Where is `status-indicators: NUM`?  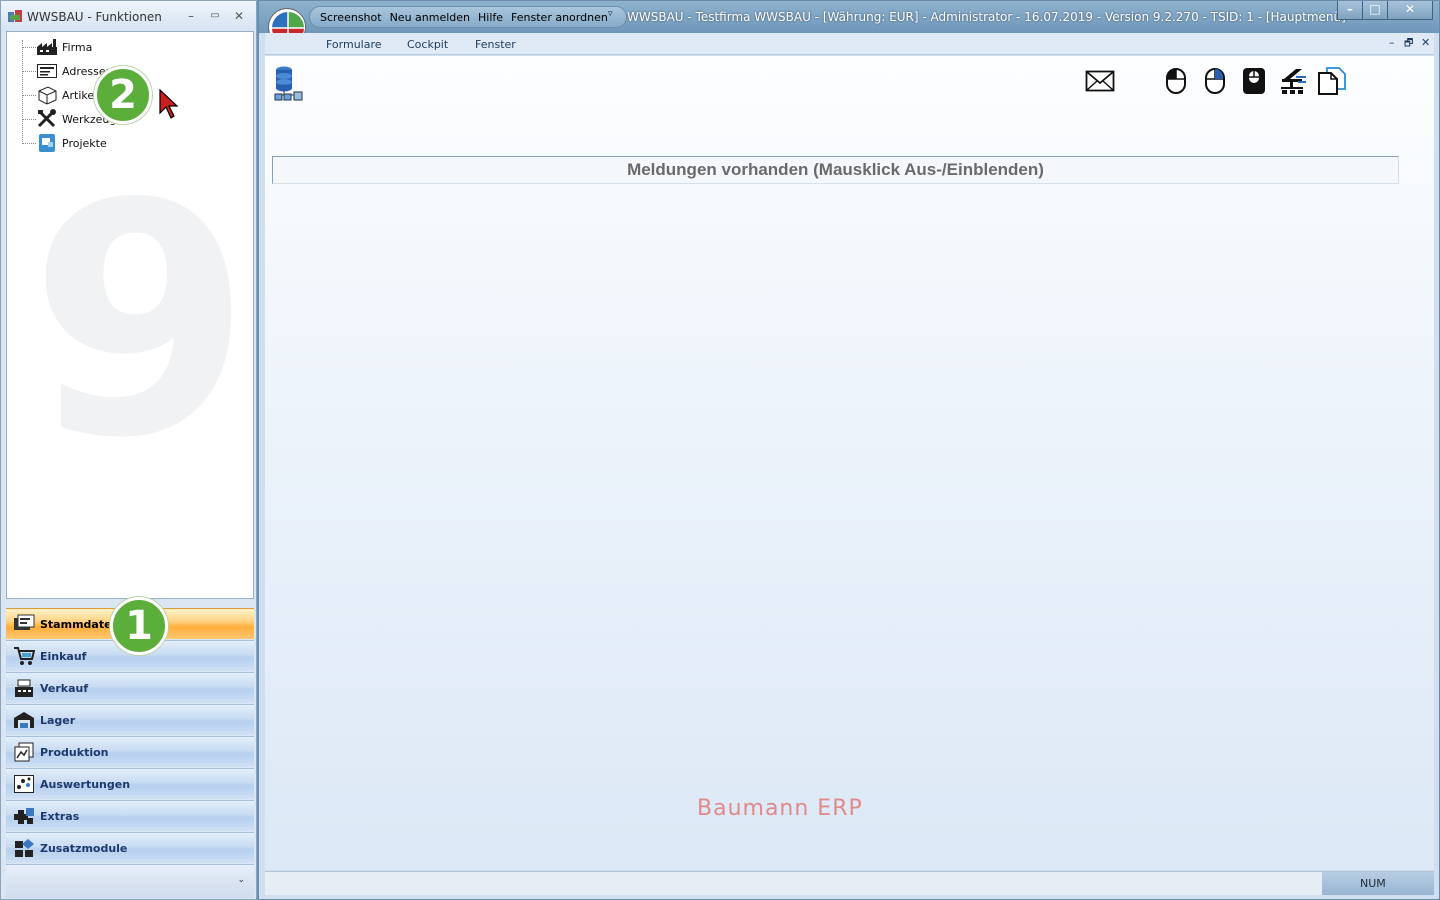
status-indicators: NUM is located at coordinates (1378, 883).